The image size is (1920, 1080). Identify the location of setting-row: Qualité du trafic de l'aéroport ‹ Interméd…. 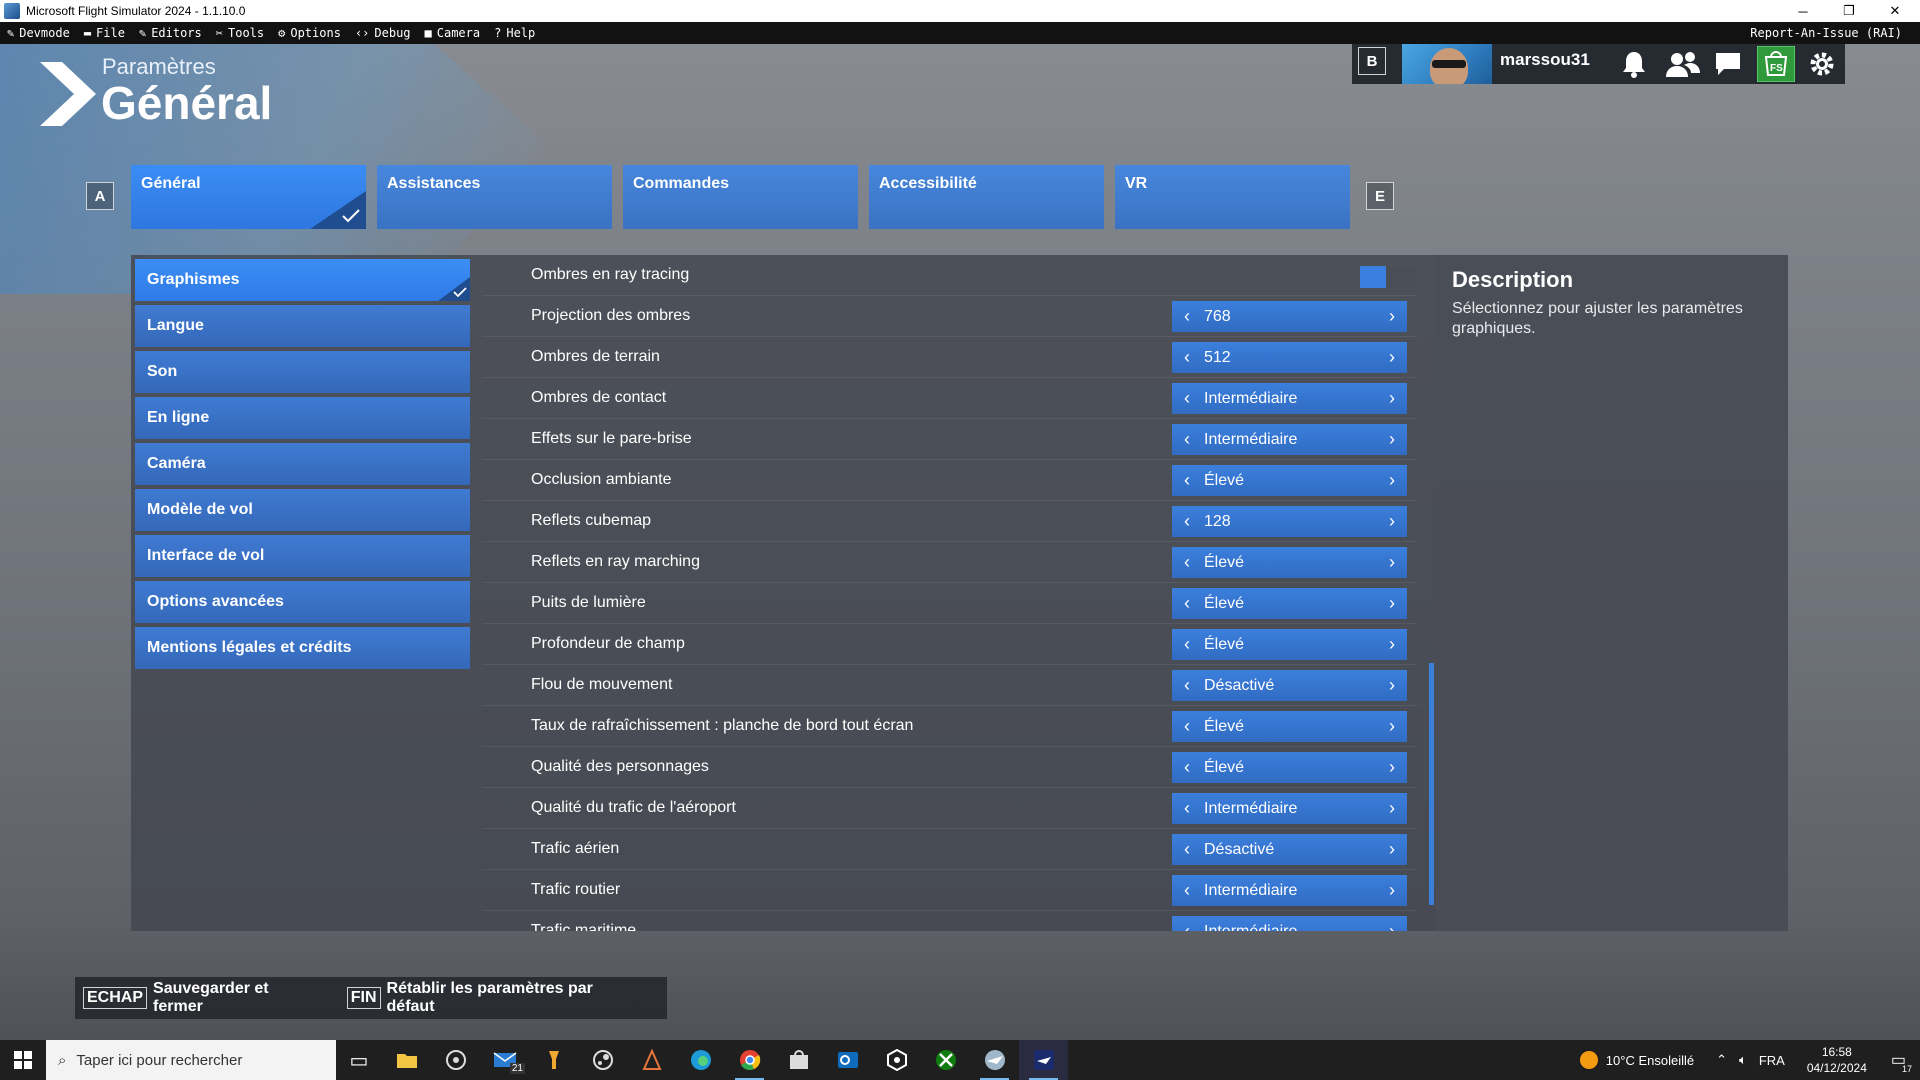
(949, 808).